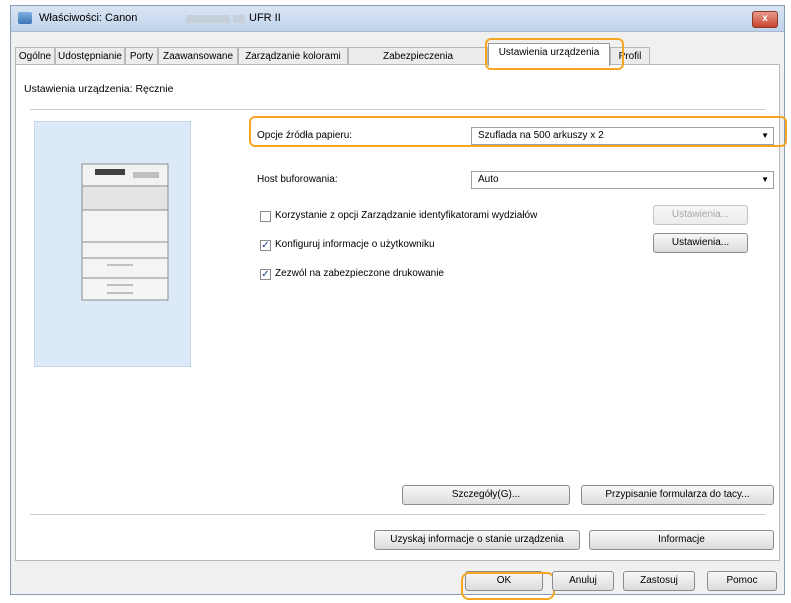  I want to click on tab-security: Zabezpieczenia, so click(418, 56).